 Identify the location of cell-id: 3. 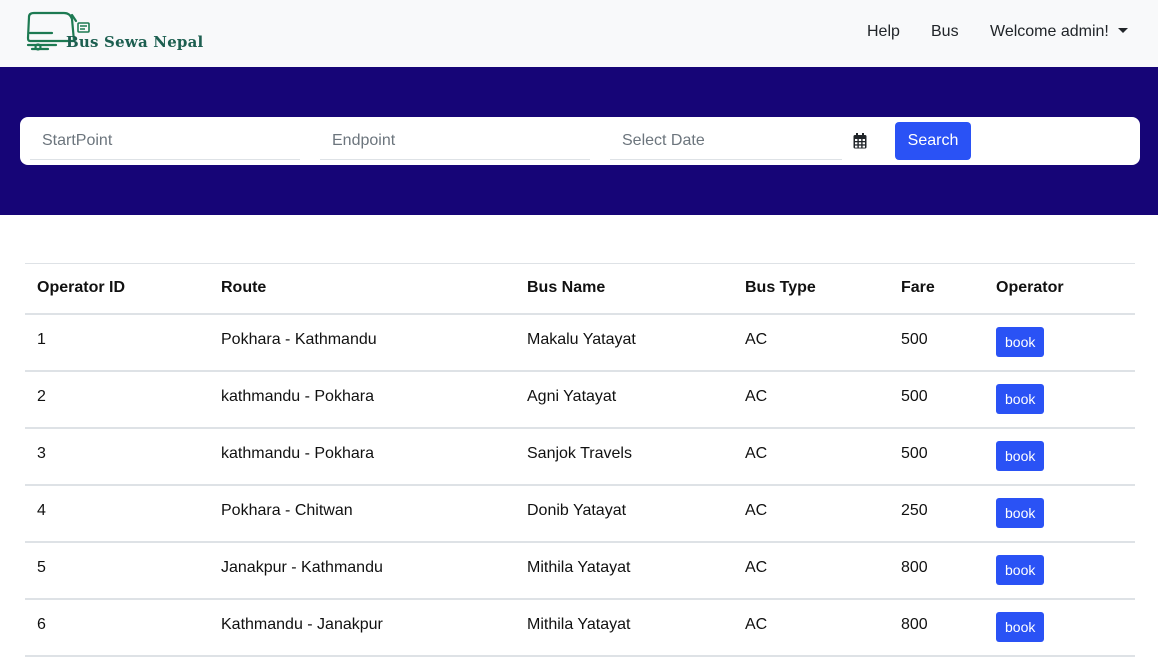
(41, 453).